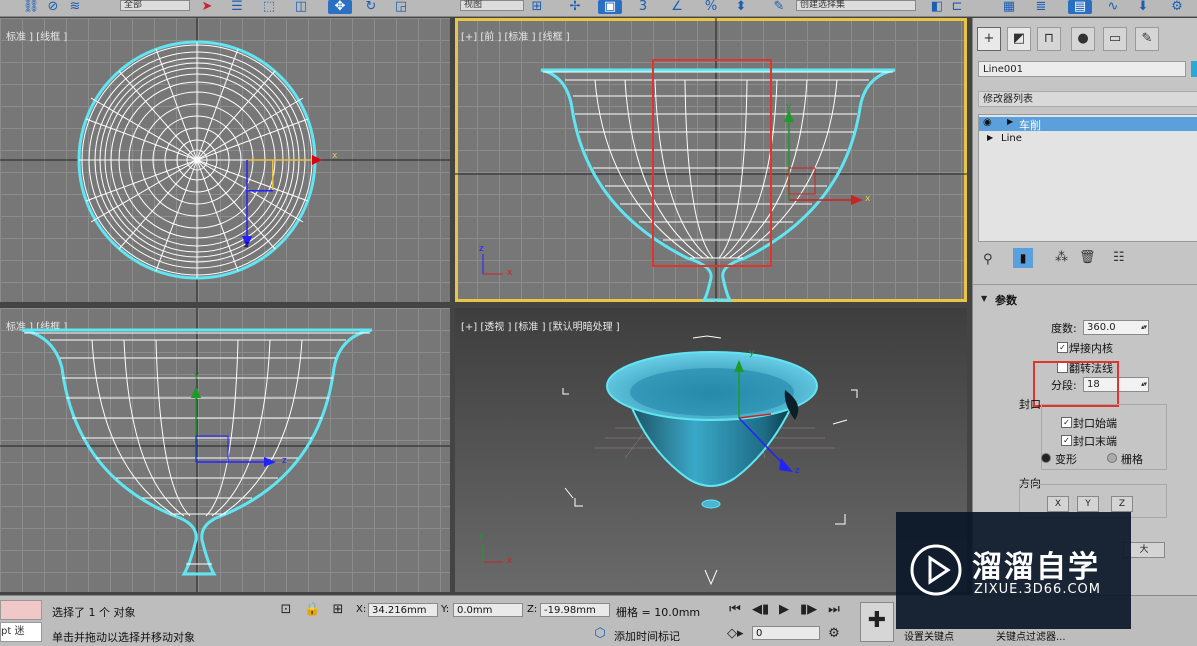 Image resolution: width=1197 pixels, height=646 pixels. I want to click on modifier-list-dropdown: 修改器列表, so click(1087, 99).